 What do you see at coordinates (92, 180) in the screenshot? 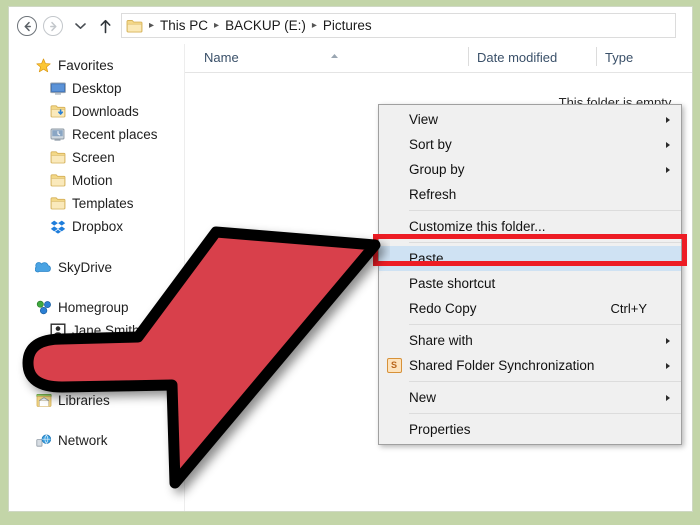
I see `sidebar-item-label: Motion` at bounding box center [92, 180].